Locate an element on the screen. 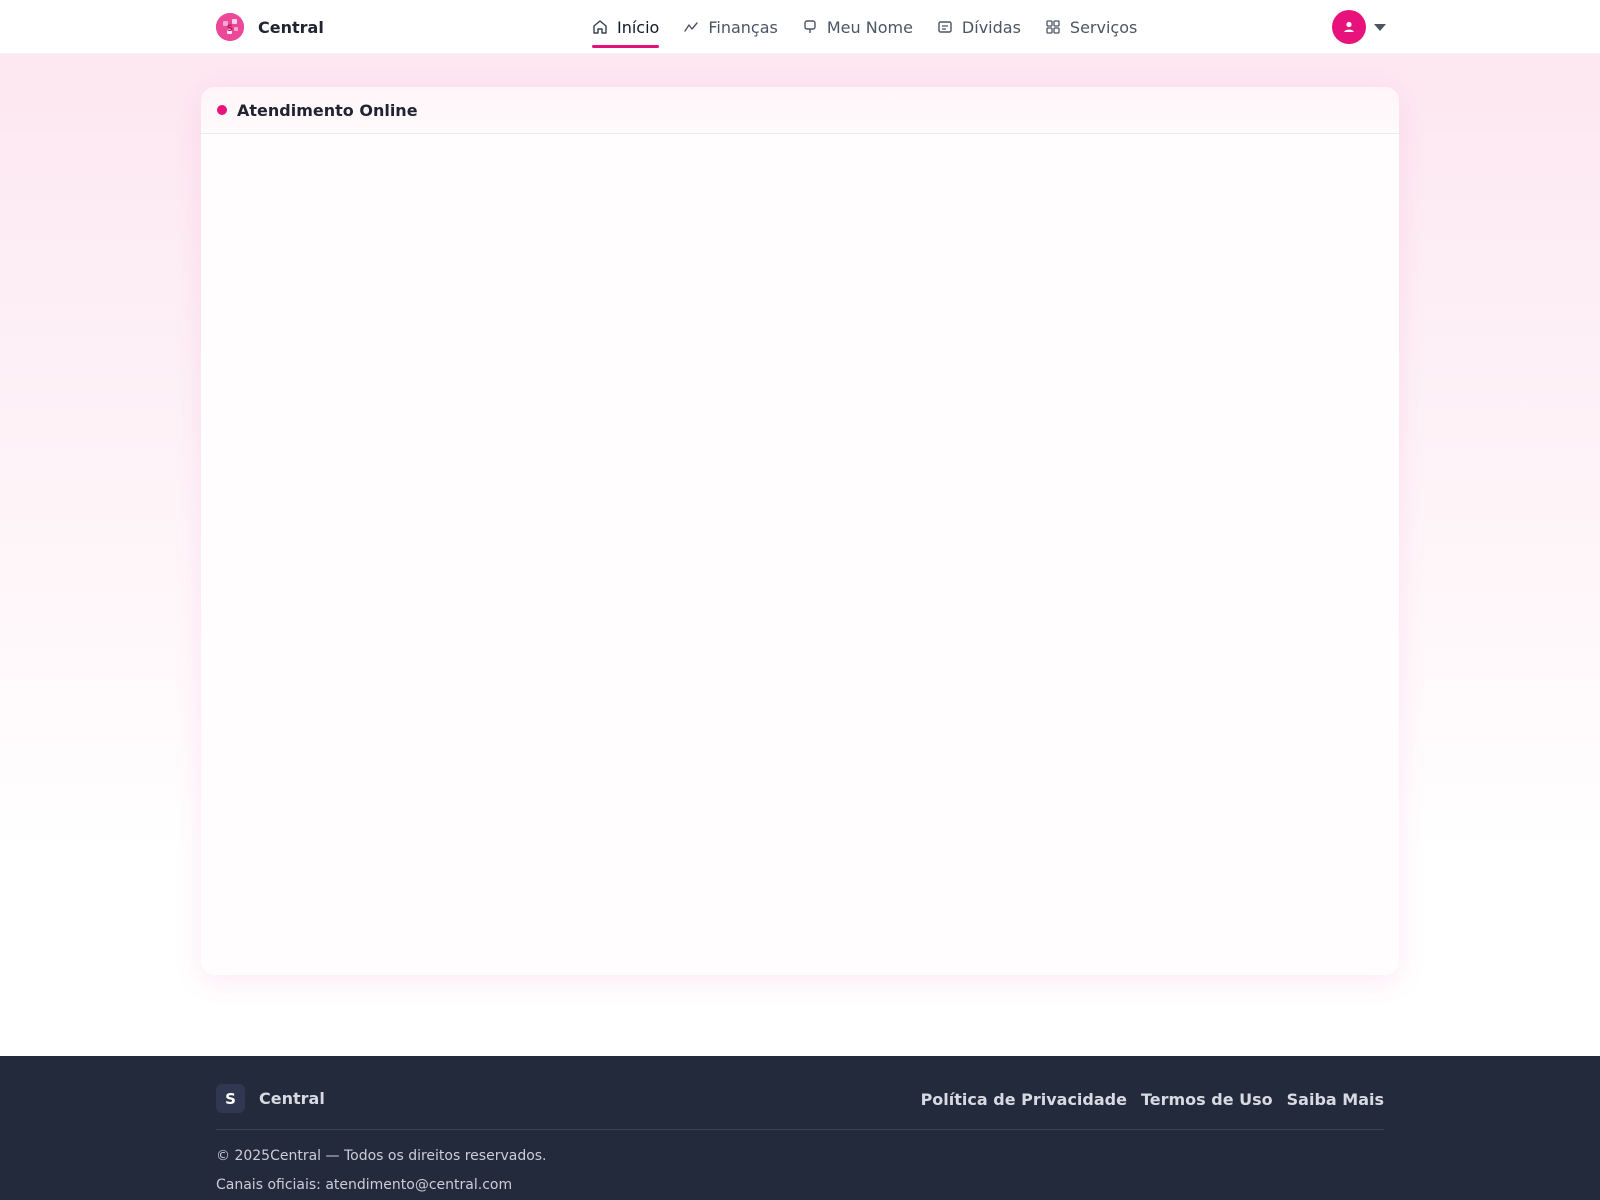 The width and height of the screenshot is (1600, 1200). brand: S Central is located at coordinates (270, 27).